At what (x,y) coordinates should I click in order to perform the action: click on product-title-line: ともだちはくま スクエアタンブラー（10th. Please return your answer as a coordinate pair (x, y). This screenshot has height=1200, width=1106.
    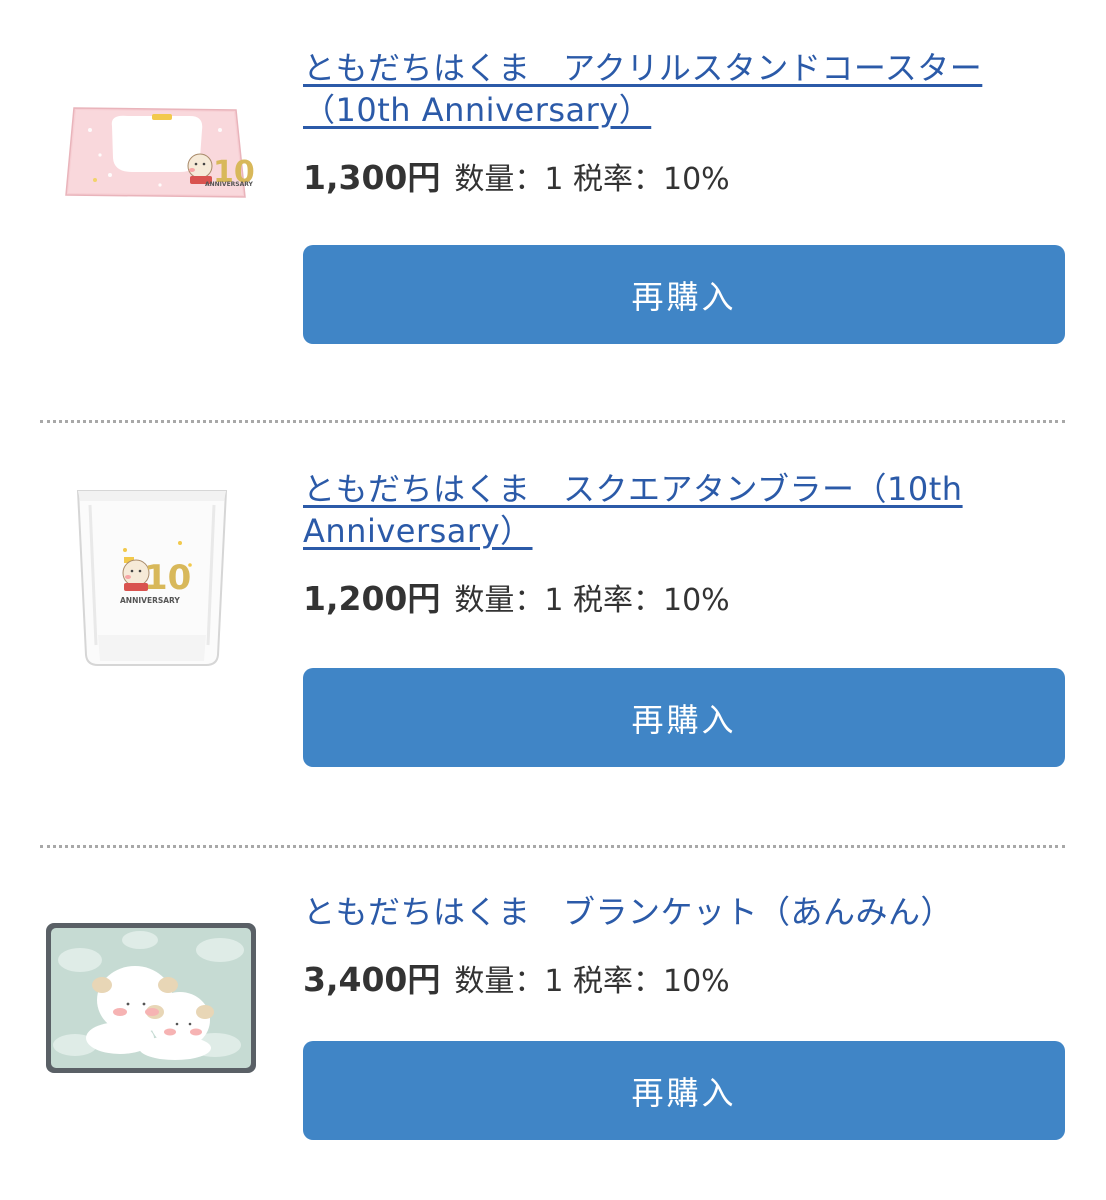
    Looking at the image, I should click on (633, 489).